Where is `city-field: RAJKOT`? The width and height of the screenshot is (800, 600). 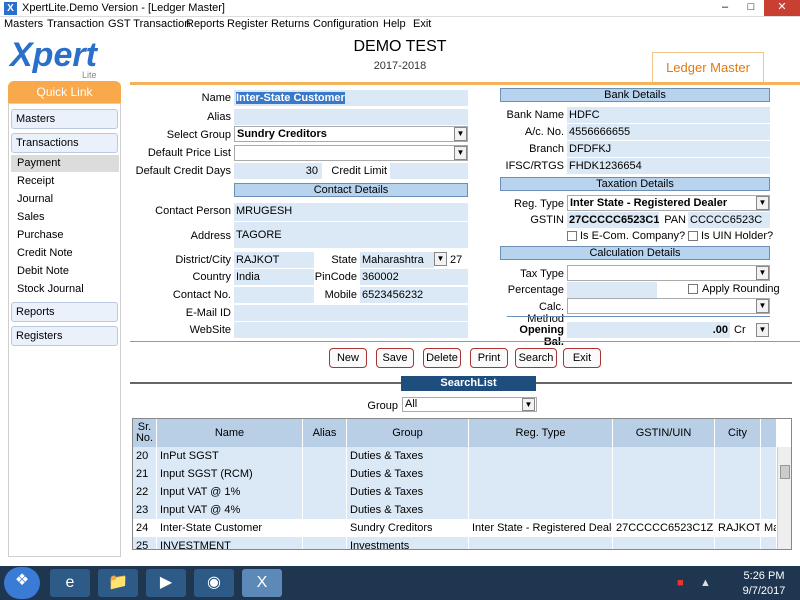 city-field: RAJKOT is located at coordinates (274, 260).